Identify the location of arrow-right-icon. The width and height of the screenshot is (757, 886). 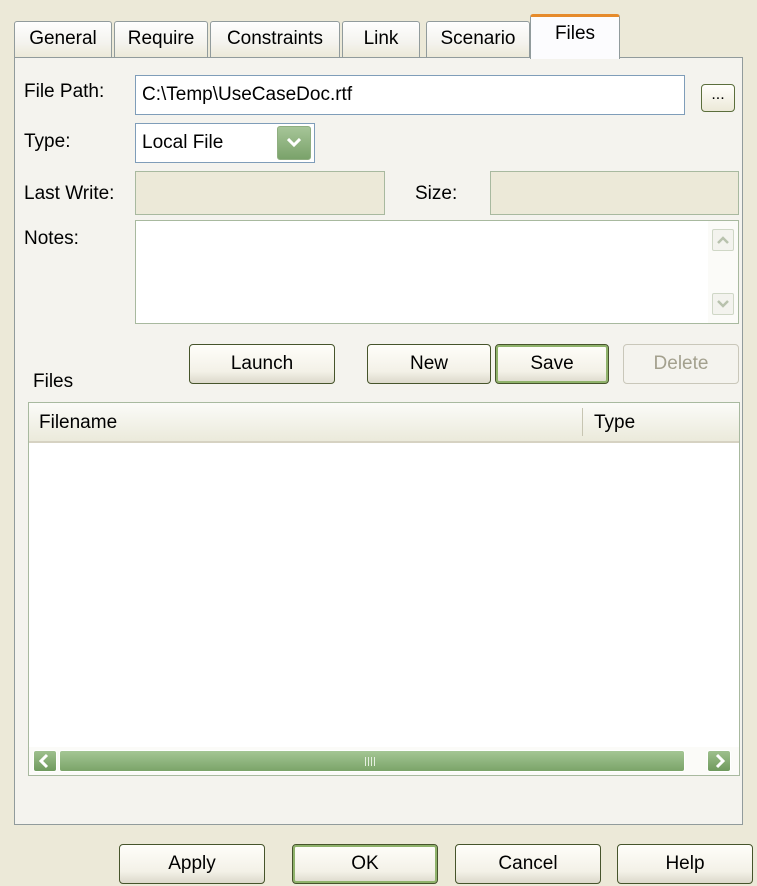
(719, 761).